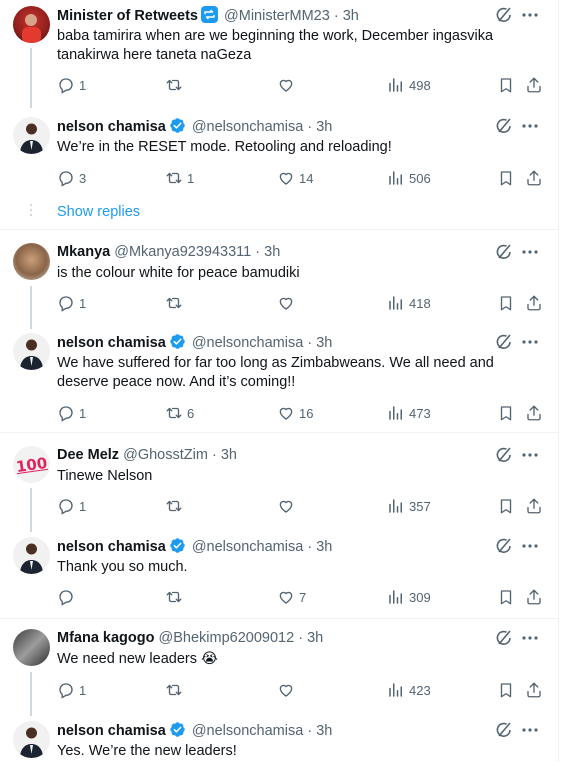 This screenshot has height=762, width=571. What do you see at coordinates (295, 178) in the screenshot?
I see `like-button: 14` at bounding box center [295, 178].